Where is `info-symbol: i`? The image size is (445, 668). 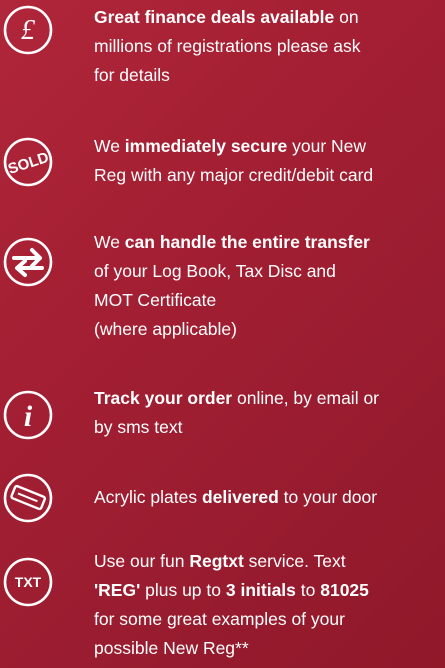
info-symbol: i is located at coordinates (28, 416).